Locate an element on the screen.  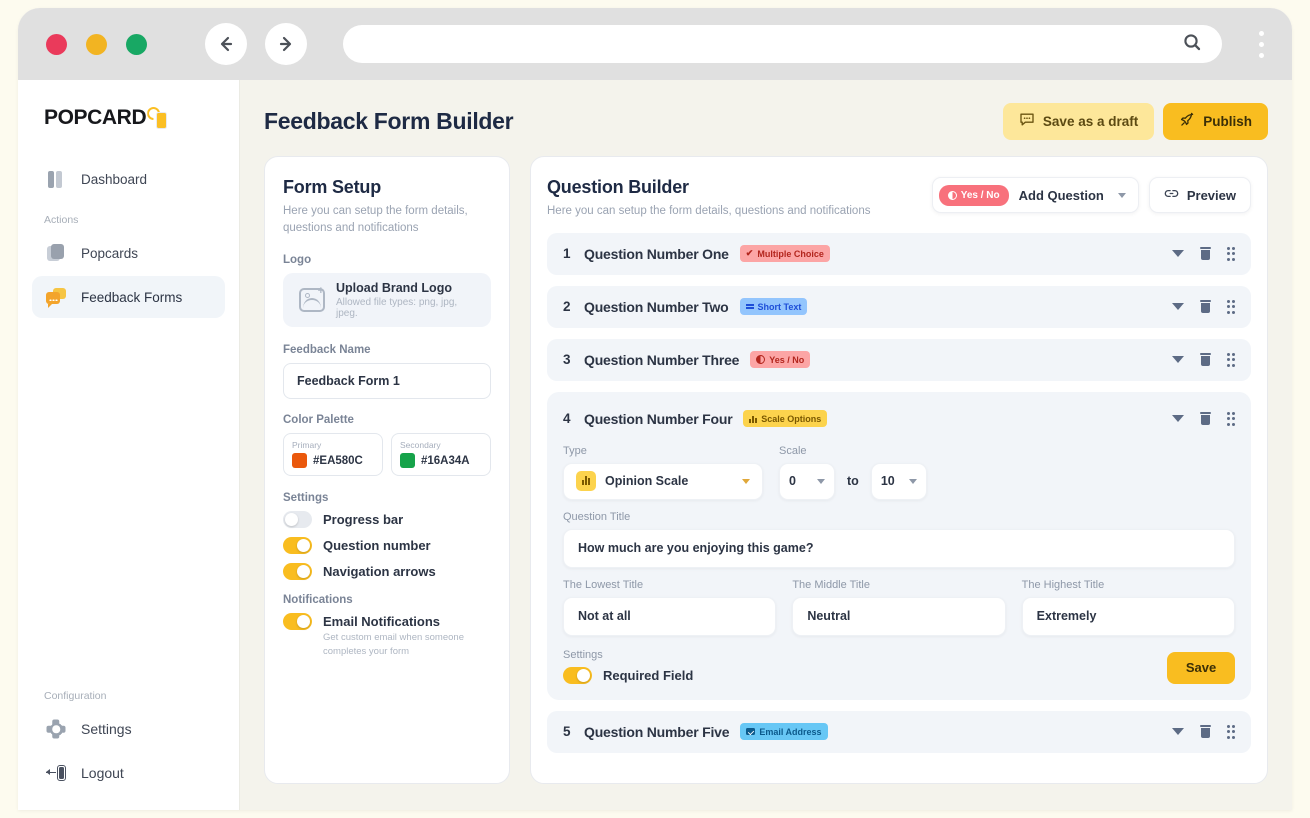
scale-to-value: 10 is located at coordinates (887, 481).